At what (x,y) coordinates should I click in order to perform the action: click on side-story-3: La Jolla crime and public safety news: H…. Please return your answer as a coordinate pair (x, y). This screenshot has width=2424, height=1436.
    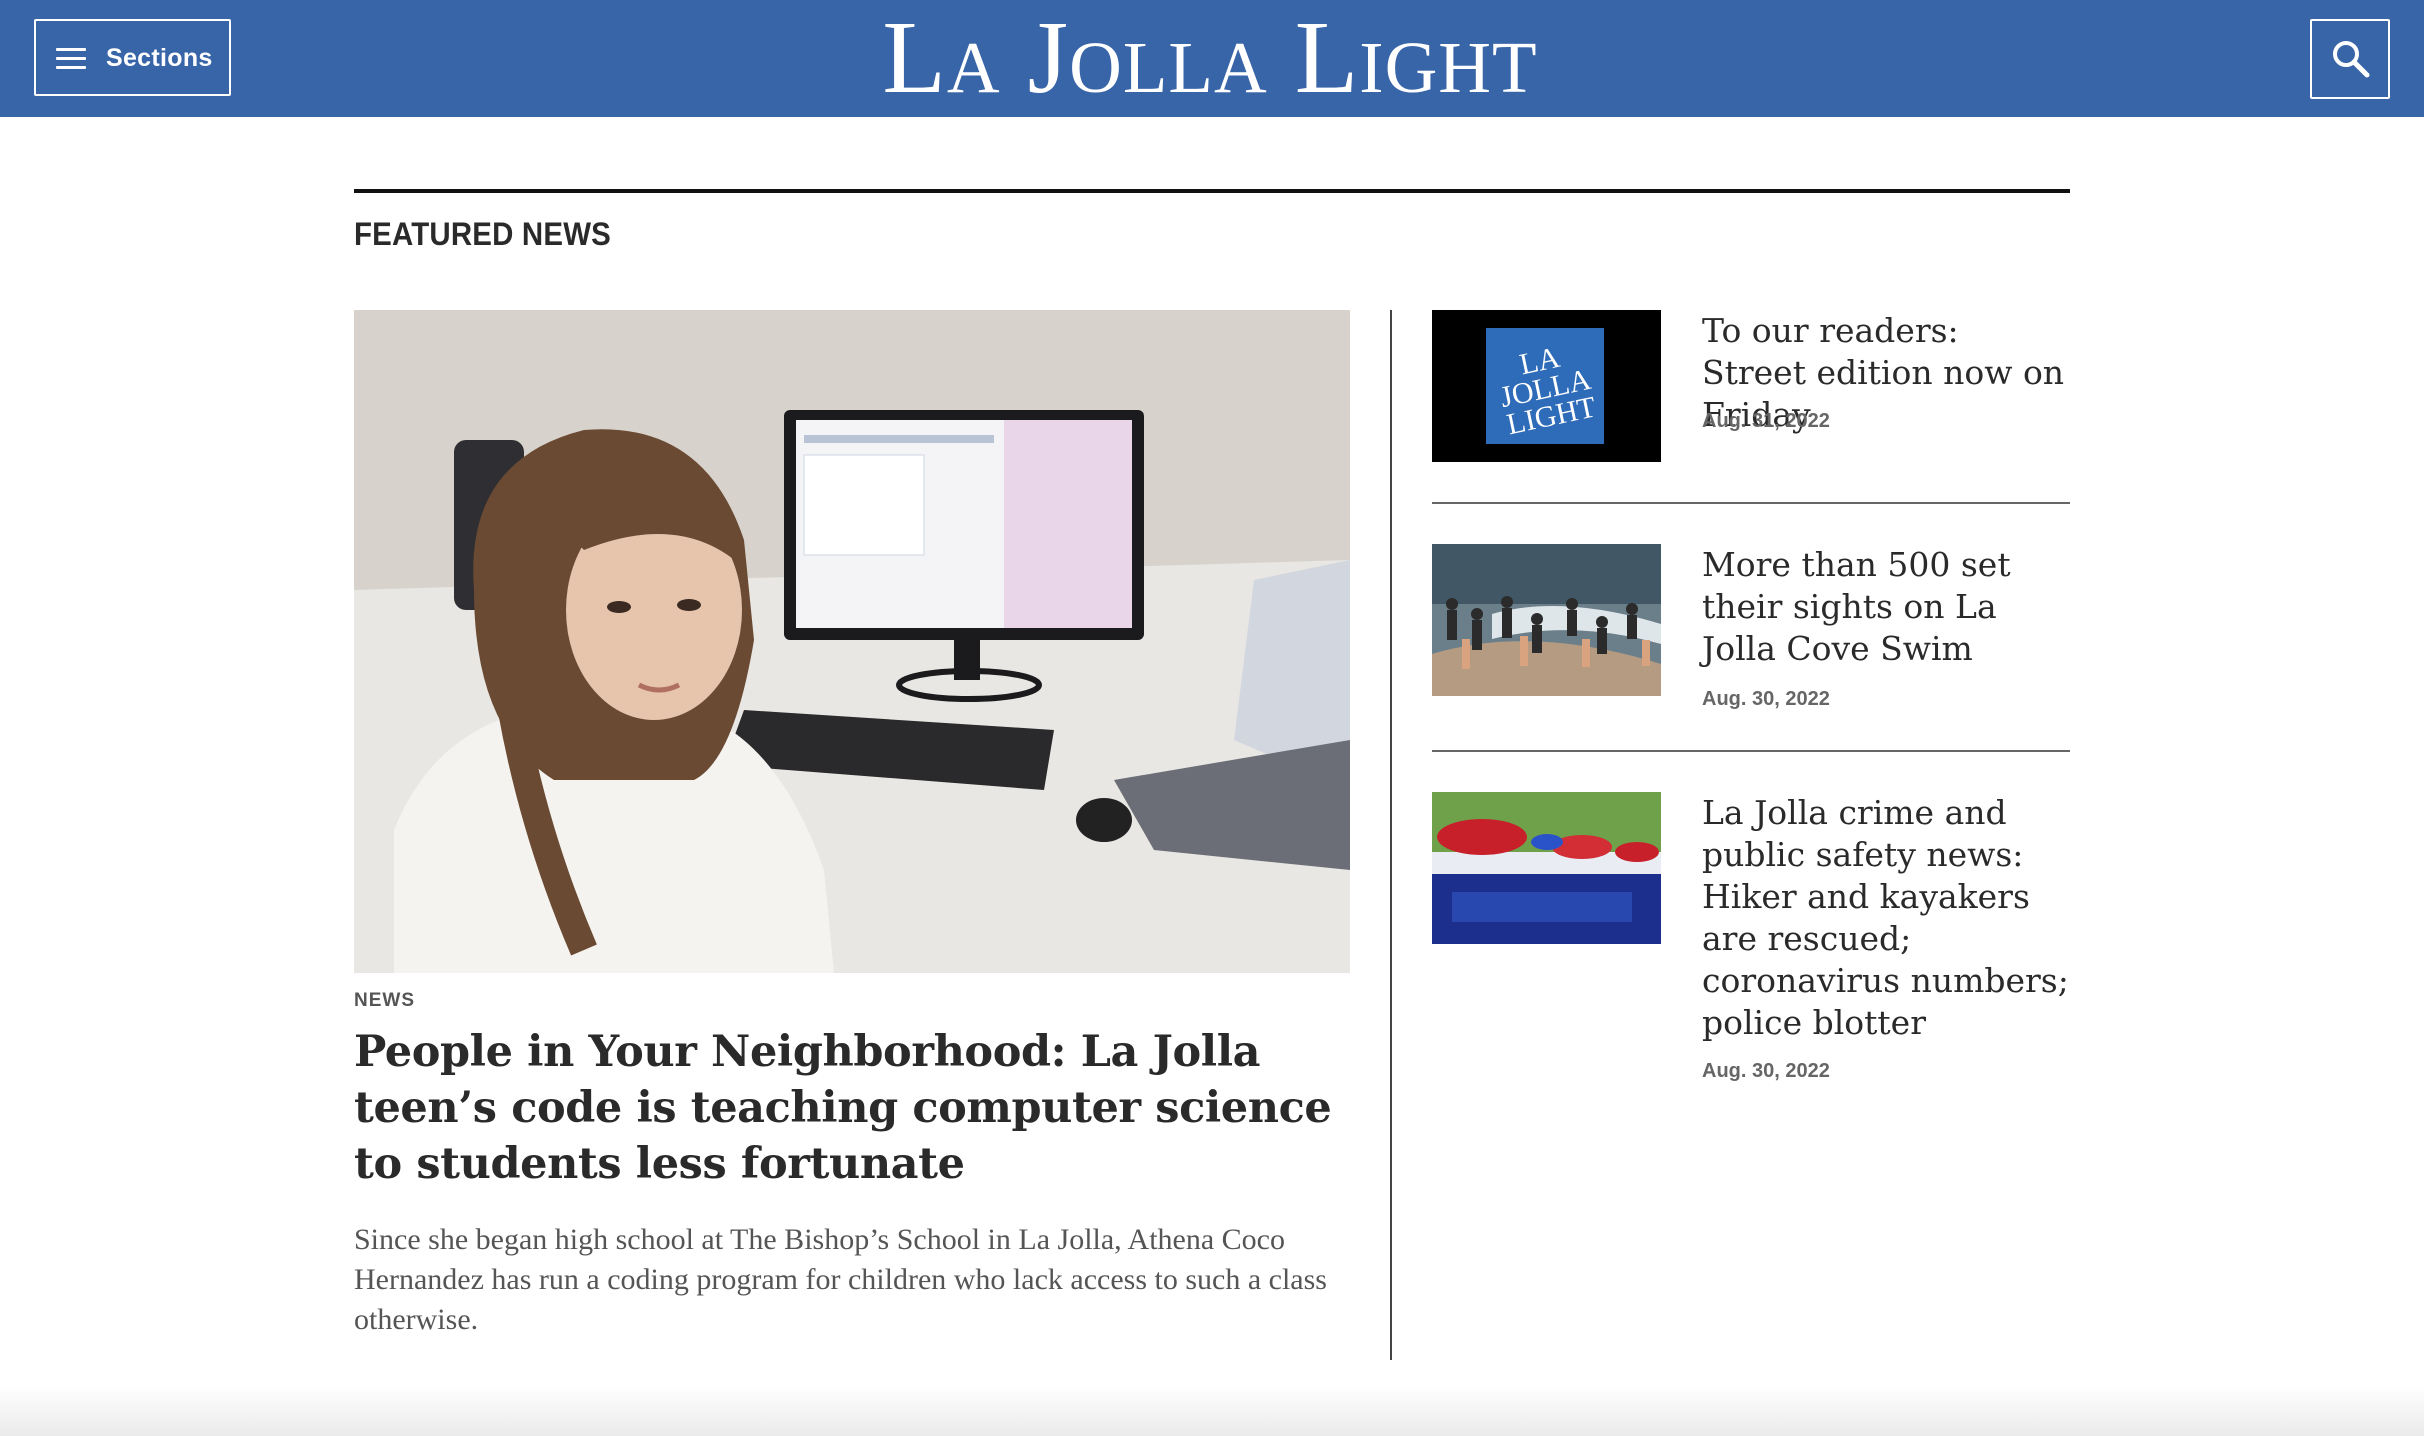
    Looking at the image, I should click on (1751, 942).